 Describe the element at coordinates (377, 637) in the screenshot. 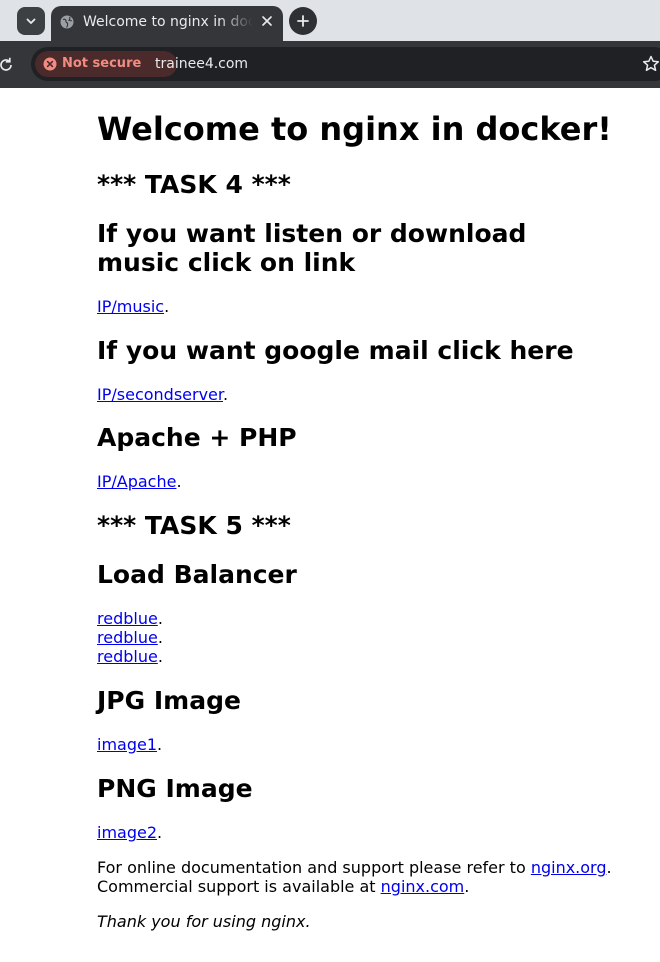

I see `load-balancer-paragraph: redblue. redblue. redblue.` at that location.